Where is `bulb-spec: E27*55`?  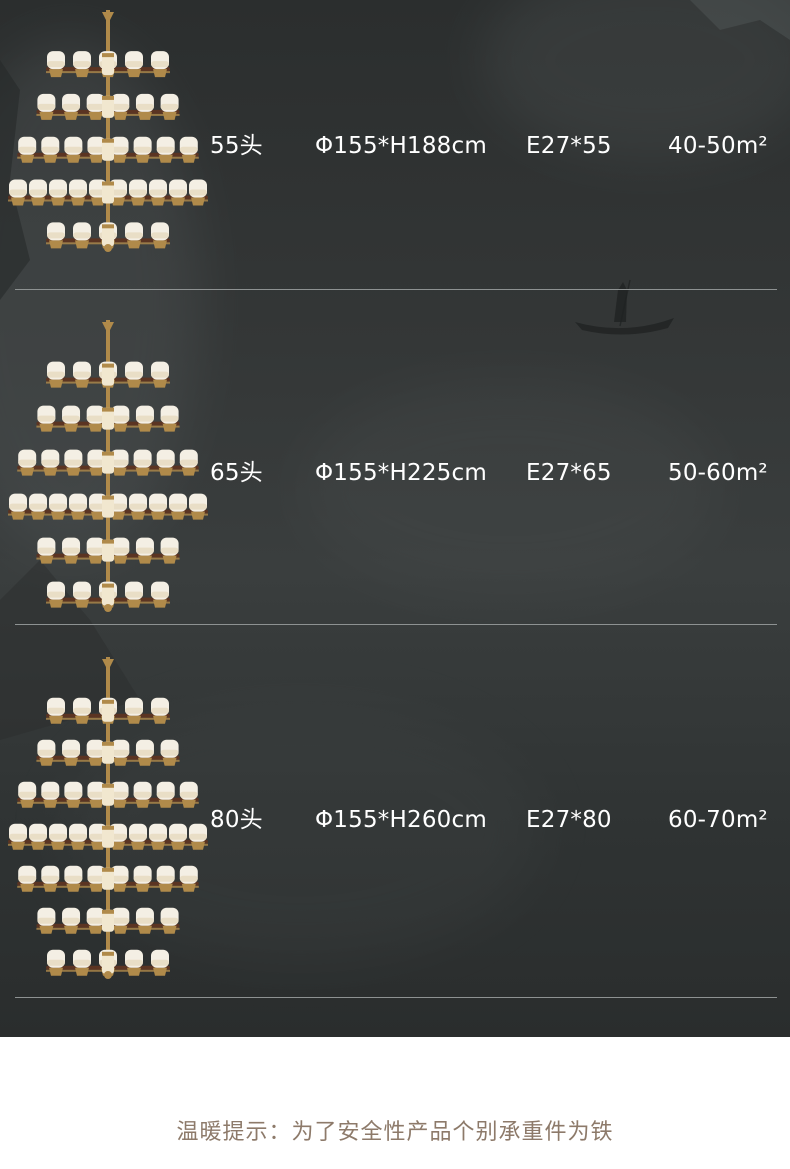 bulb-spec: E27*55 is located at coordinates (569, 146).